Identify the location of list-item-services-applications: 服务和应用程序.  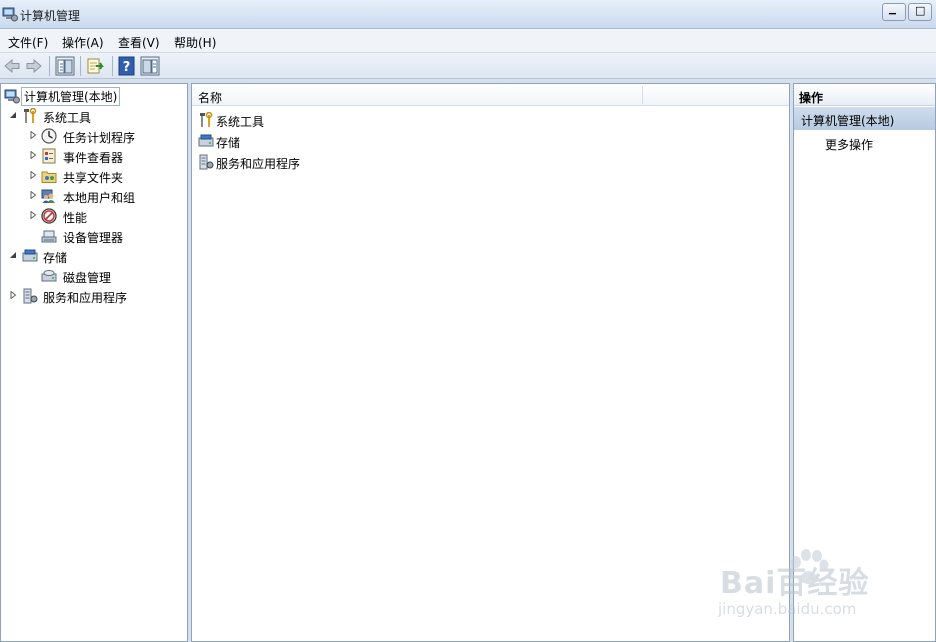
(298, 162).